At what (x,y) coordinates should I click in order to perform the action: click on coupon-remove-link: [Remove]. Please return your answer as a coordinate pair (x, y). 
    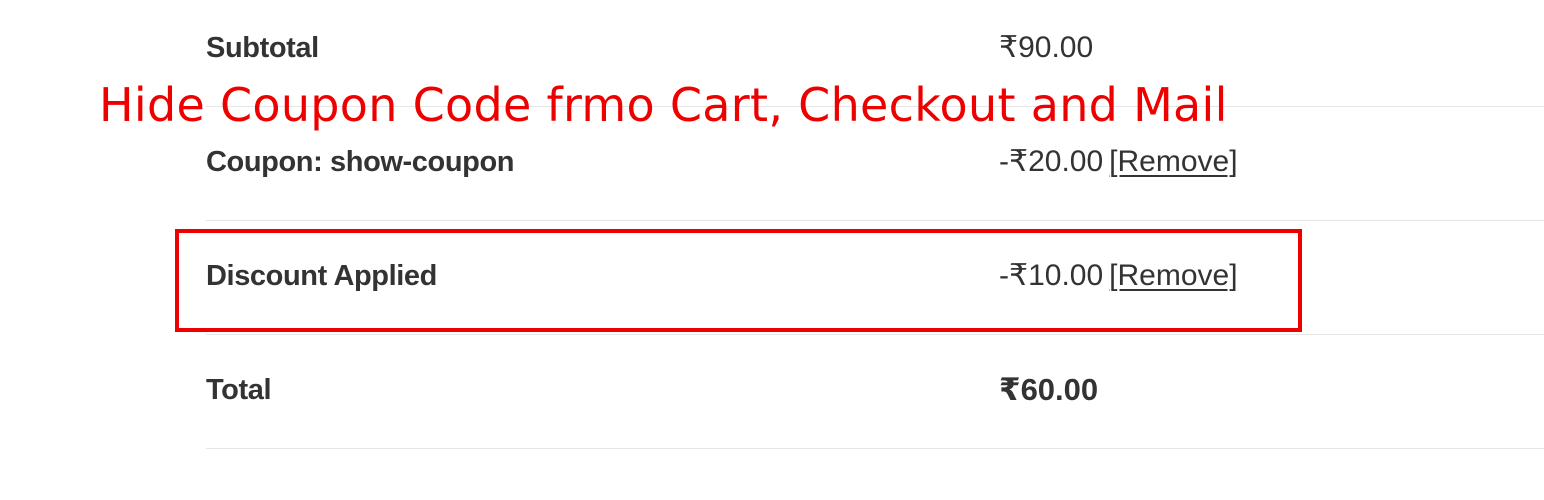
    Looking at the image, I should click on (1173, 161).